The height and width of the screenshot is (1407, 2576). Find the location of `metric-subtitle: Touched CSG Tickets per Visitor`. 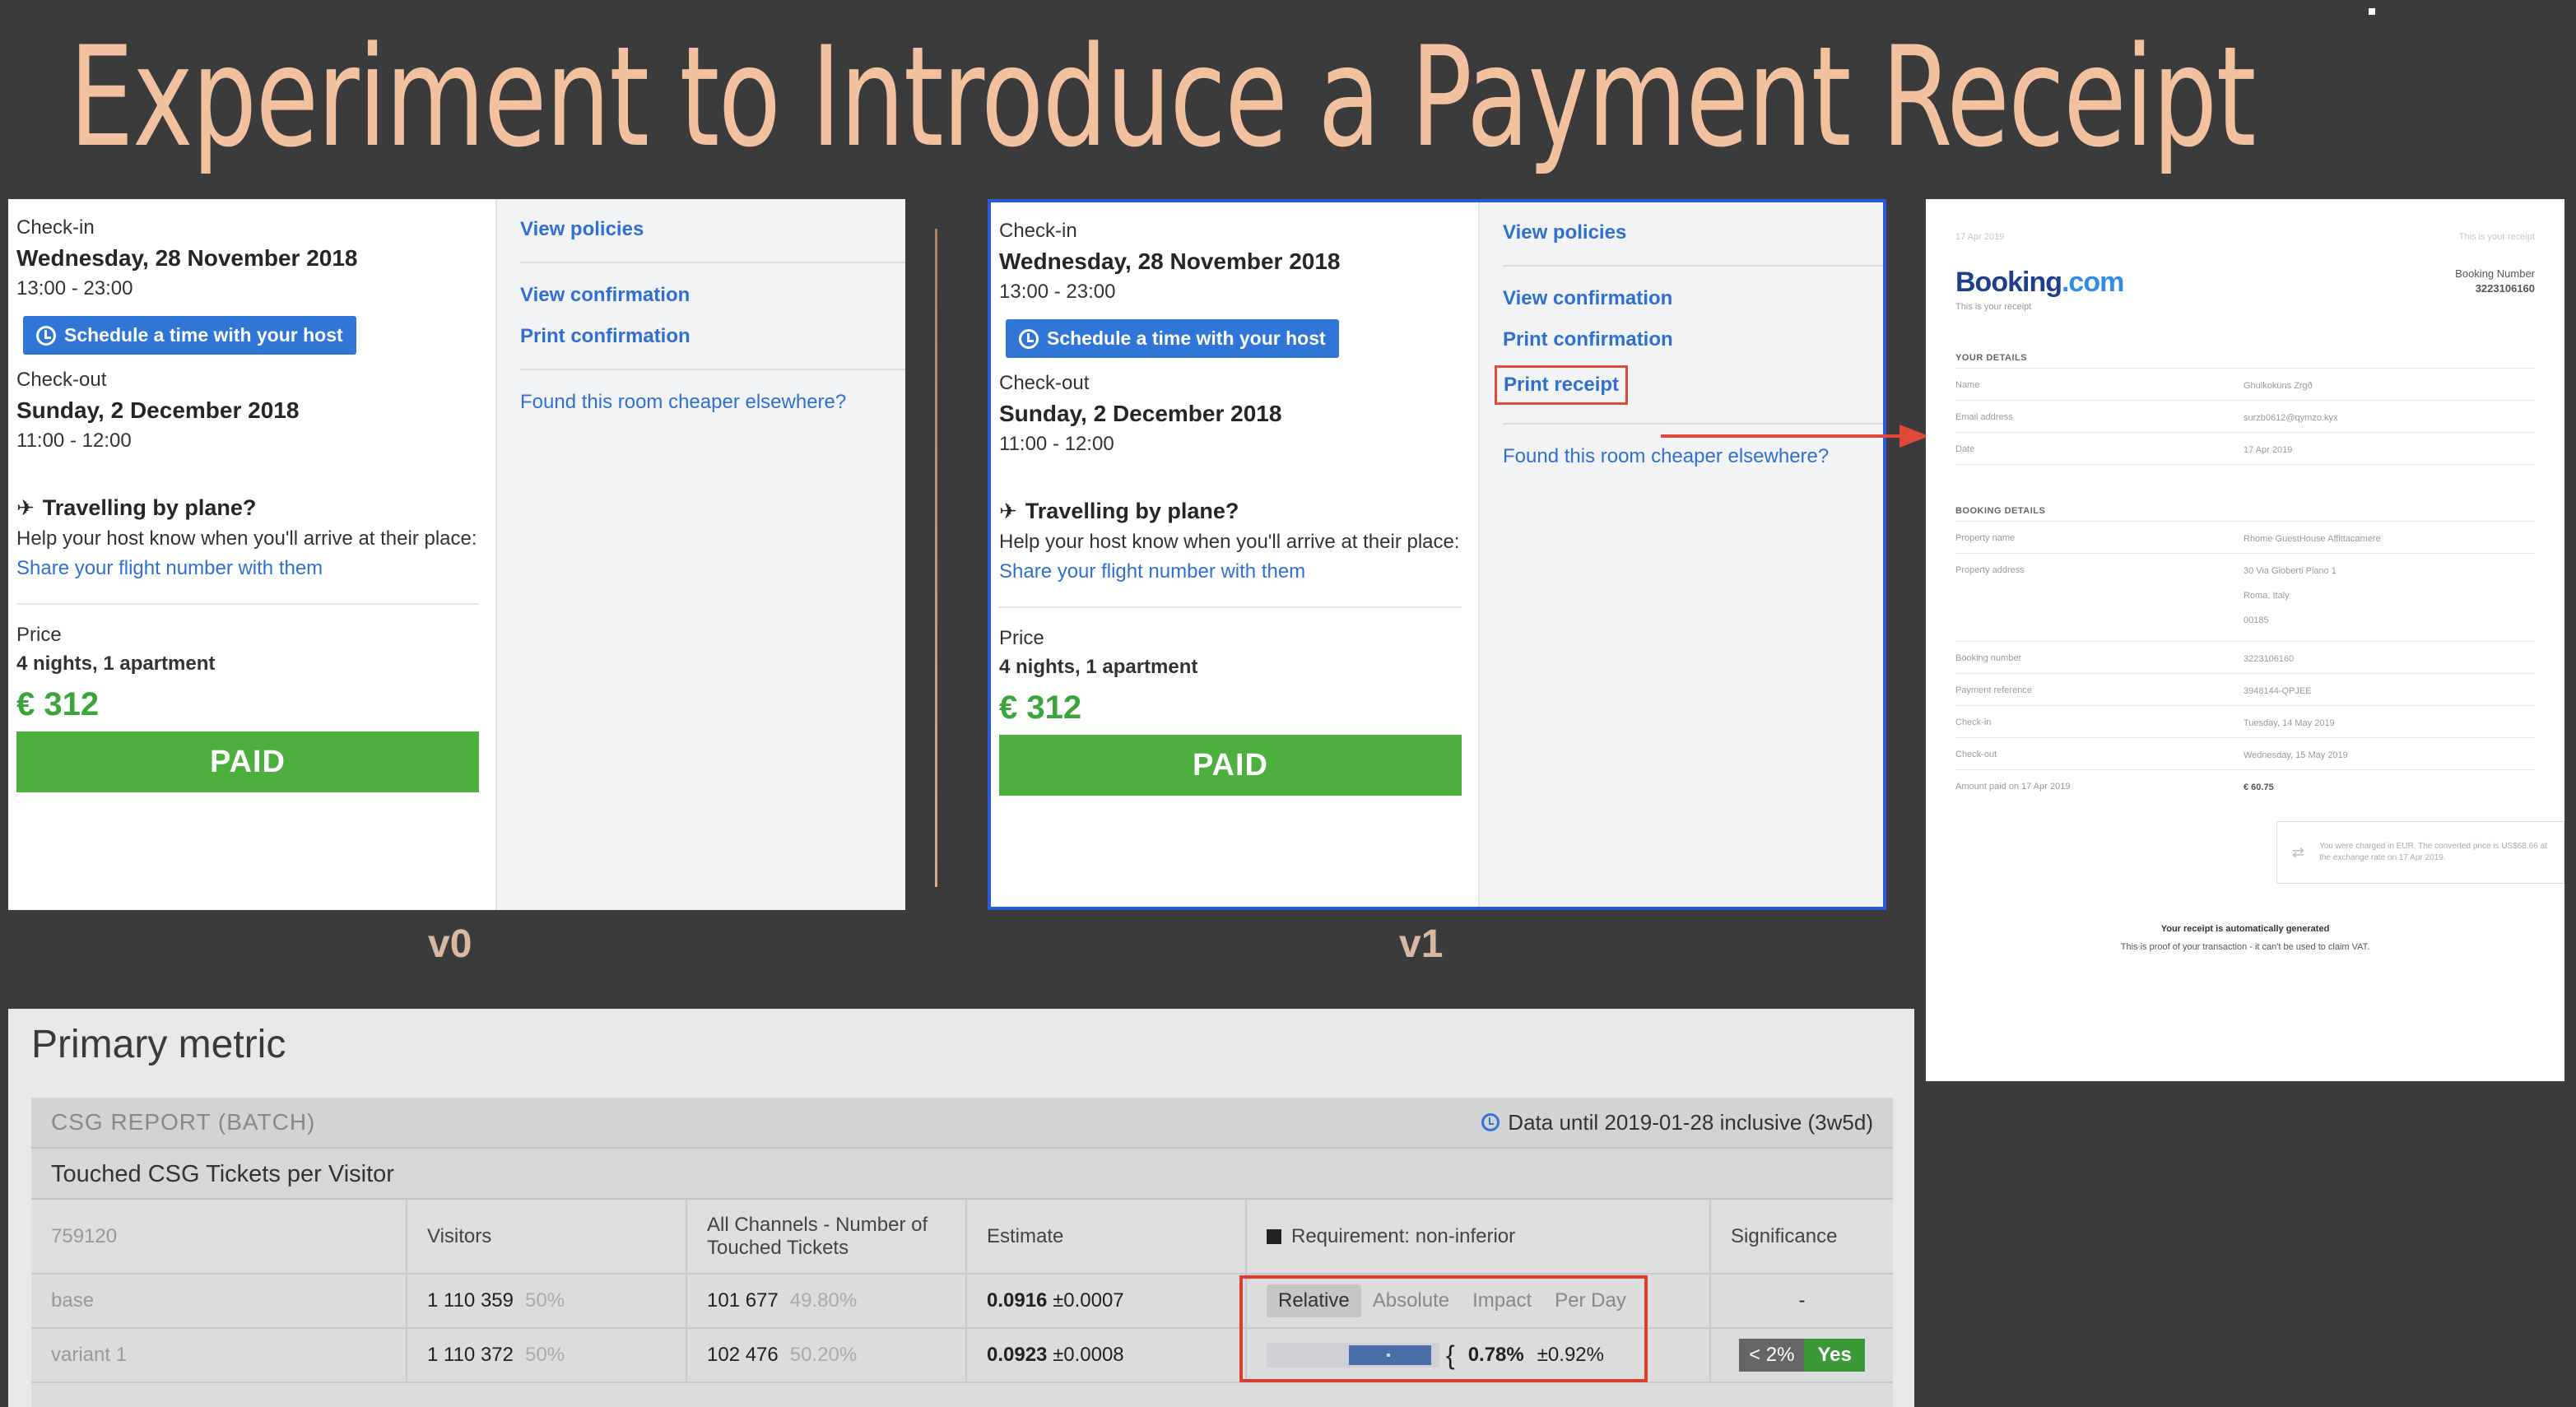

metric-subtitle: Touched CSG Tickets per Visitor is located at coordinates (962, 1174).